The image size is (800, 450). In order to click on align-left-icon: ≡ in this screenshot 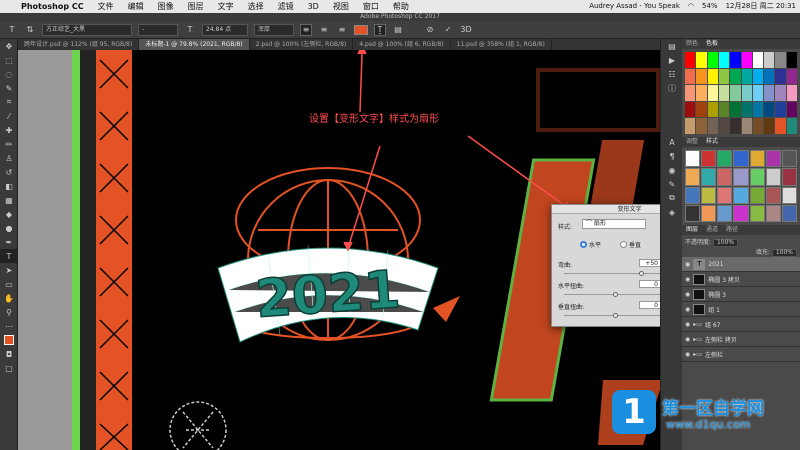, I will do `click(306, 29)`.